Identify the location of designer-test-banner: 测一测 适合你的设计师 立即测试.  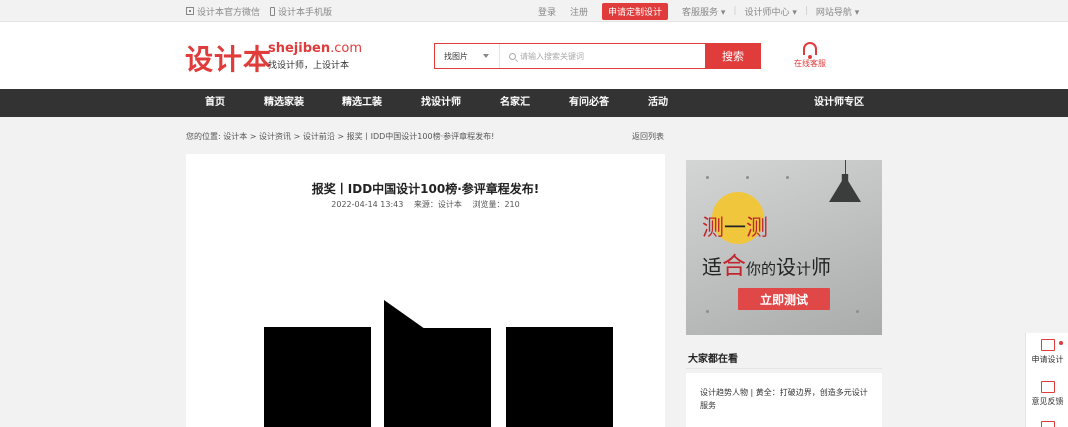
(784, 247).